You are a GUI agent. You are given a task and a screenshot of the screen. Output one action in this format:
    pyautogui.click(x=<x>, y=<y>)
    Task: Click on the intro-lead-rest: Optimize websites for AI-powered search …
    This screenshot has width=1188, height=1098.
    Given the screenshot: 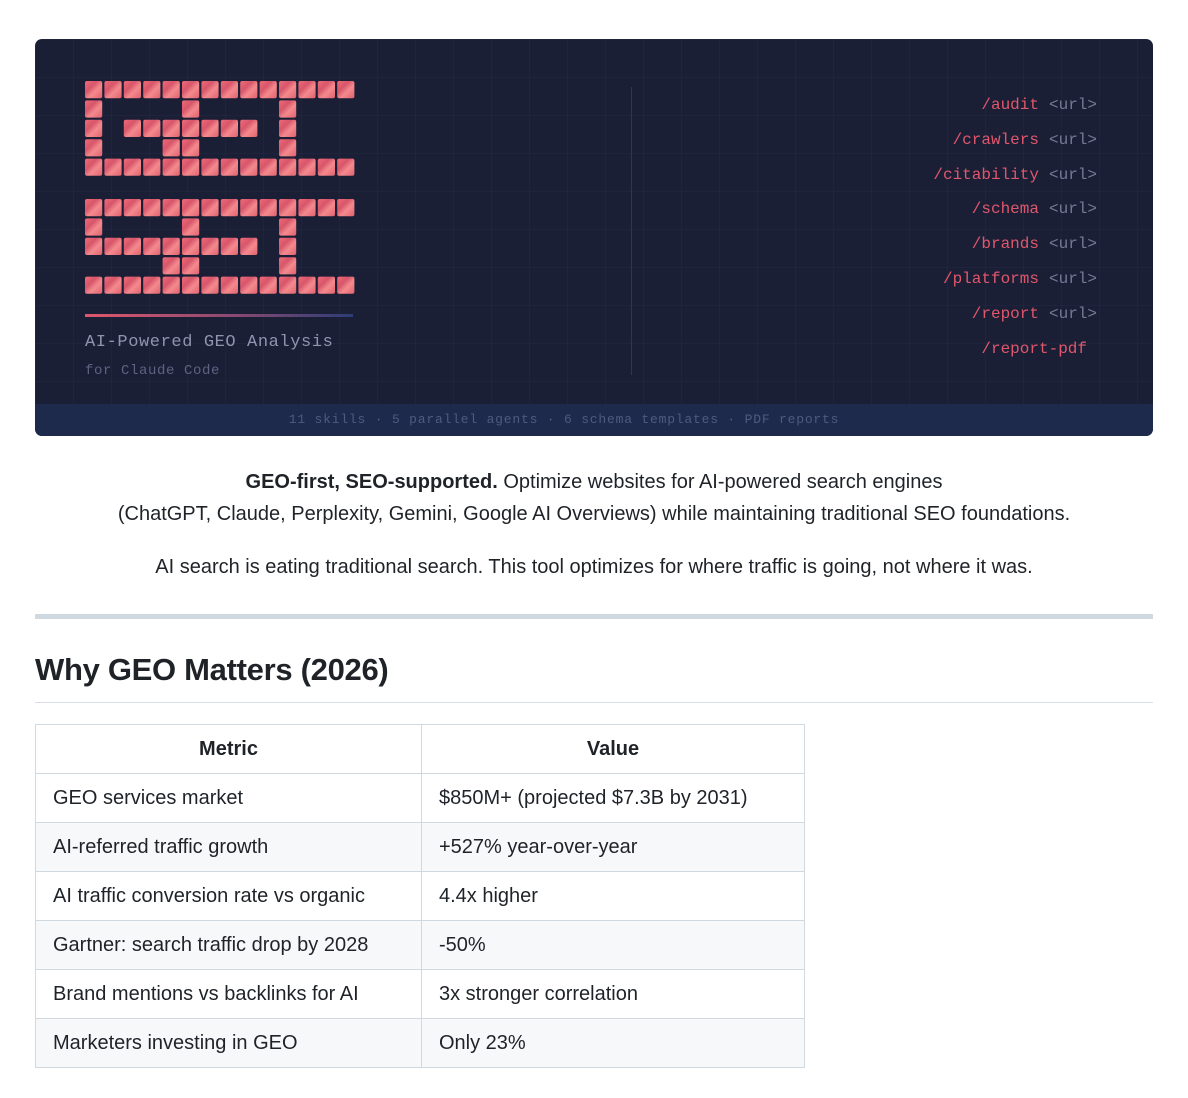 What is the action you would take?
    pyautogui.click(x=720, y=482)
    